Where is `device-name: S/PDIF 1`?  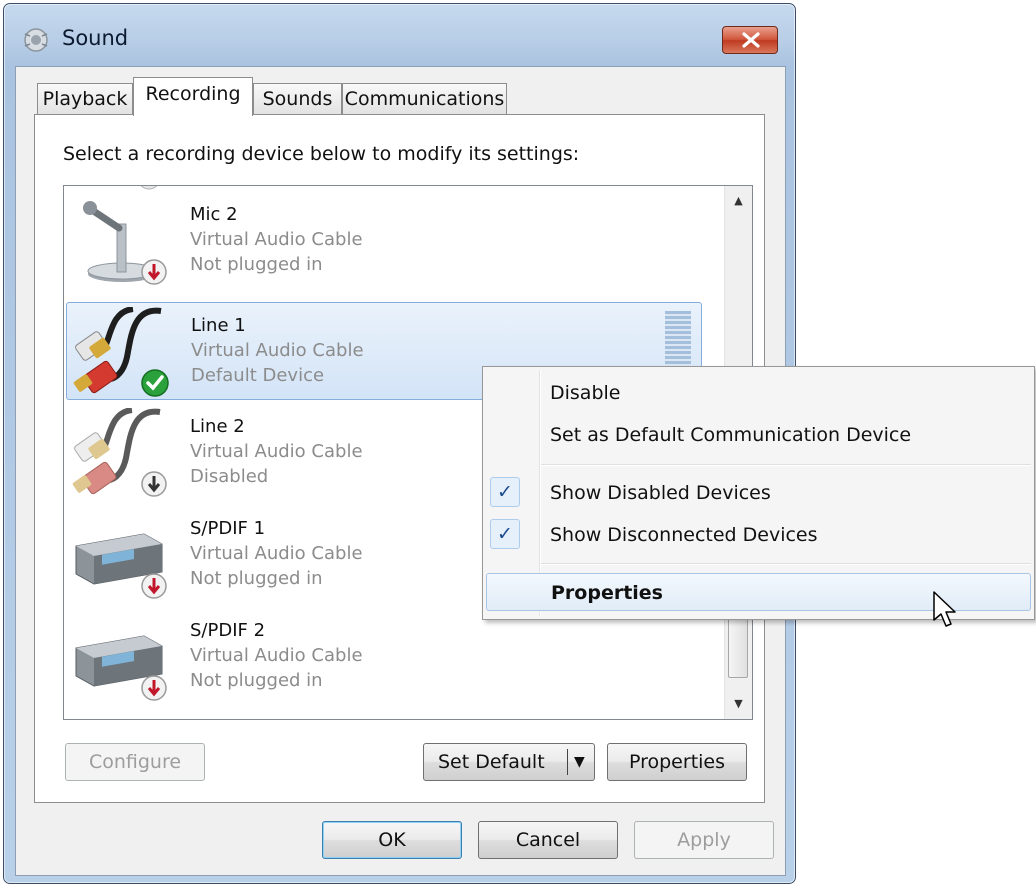
device-name: S/PDIF 1 is located at coordinates (228, 528).